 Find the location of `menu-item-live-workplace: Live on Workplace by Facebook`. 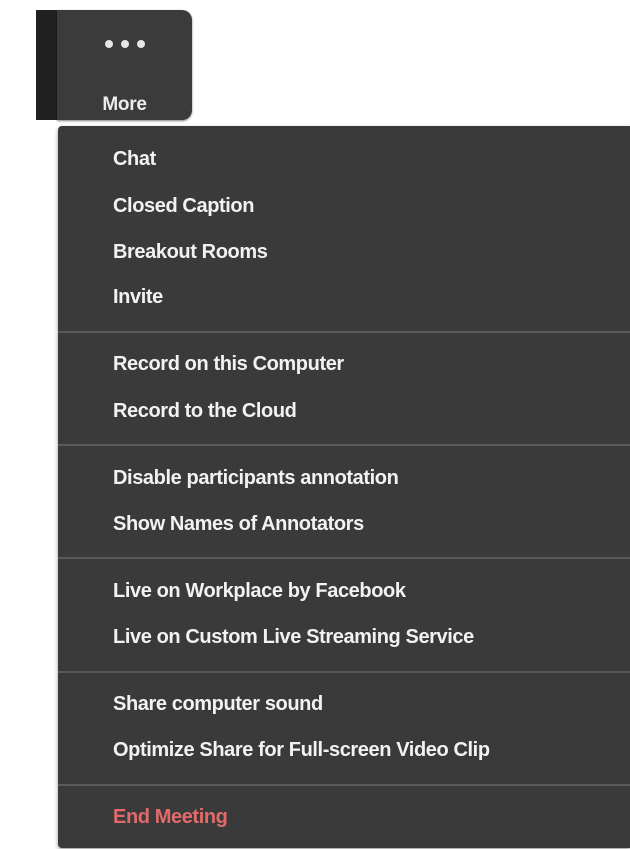

menu-item-live-workplace: Live on Workplace by Facebook is located at coordinates (371, 591).